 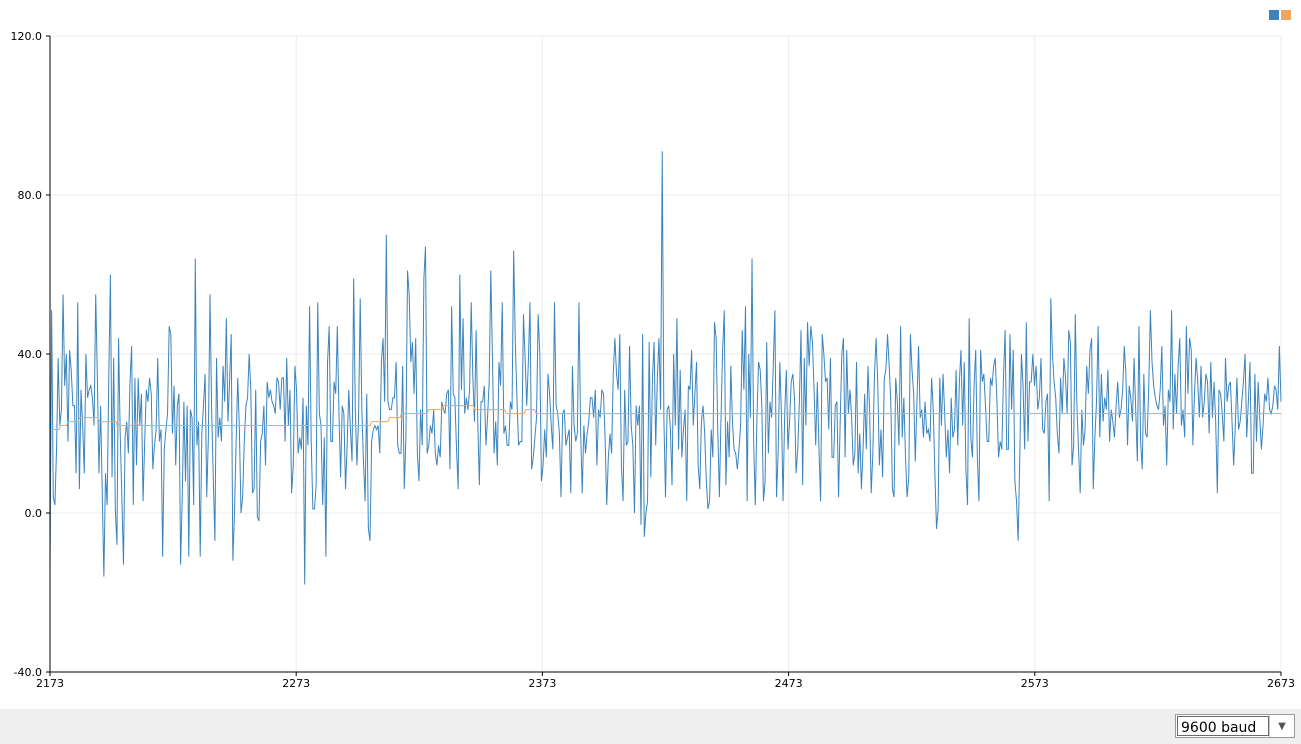 I want to click on y-tick-label: 120.0, so click(x=27, y=36).